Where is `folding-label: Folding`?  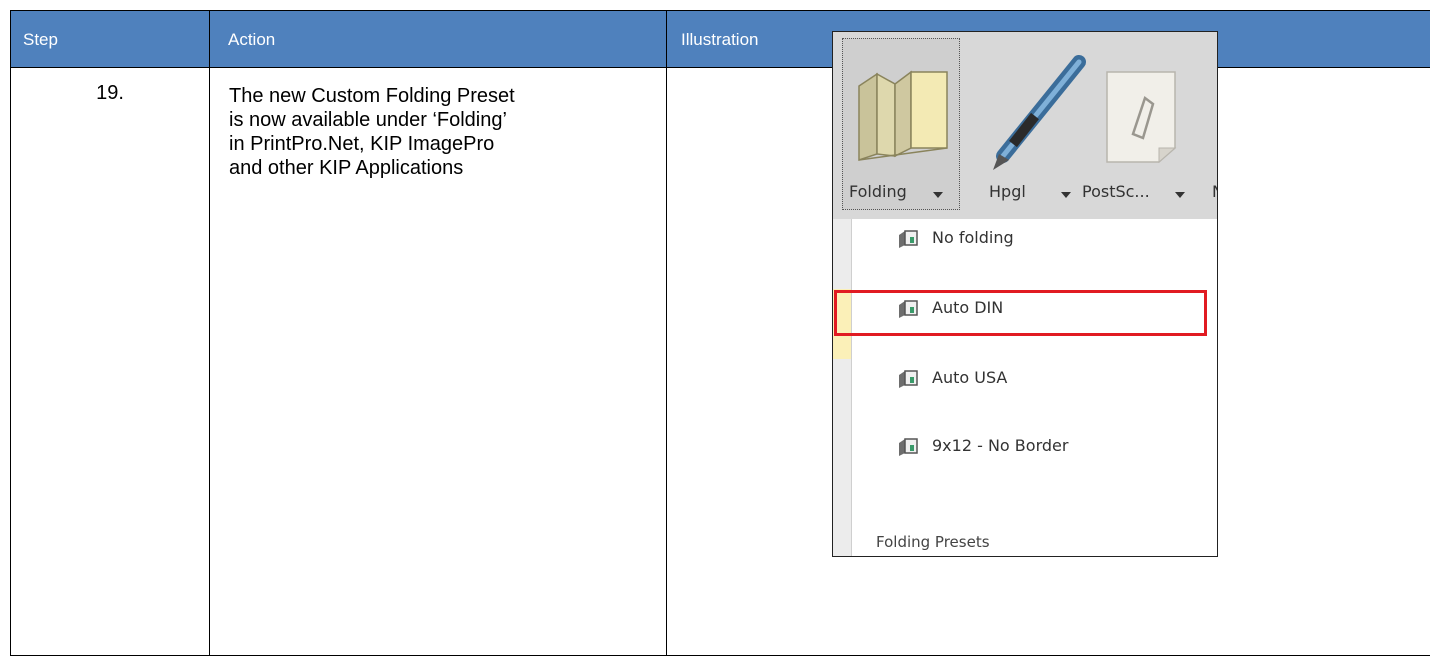 folding-label: Folding is located at coordinates (878, 191).